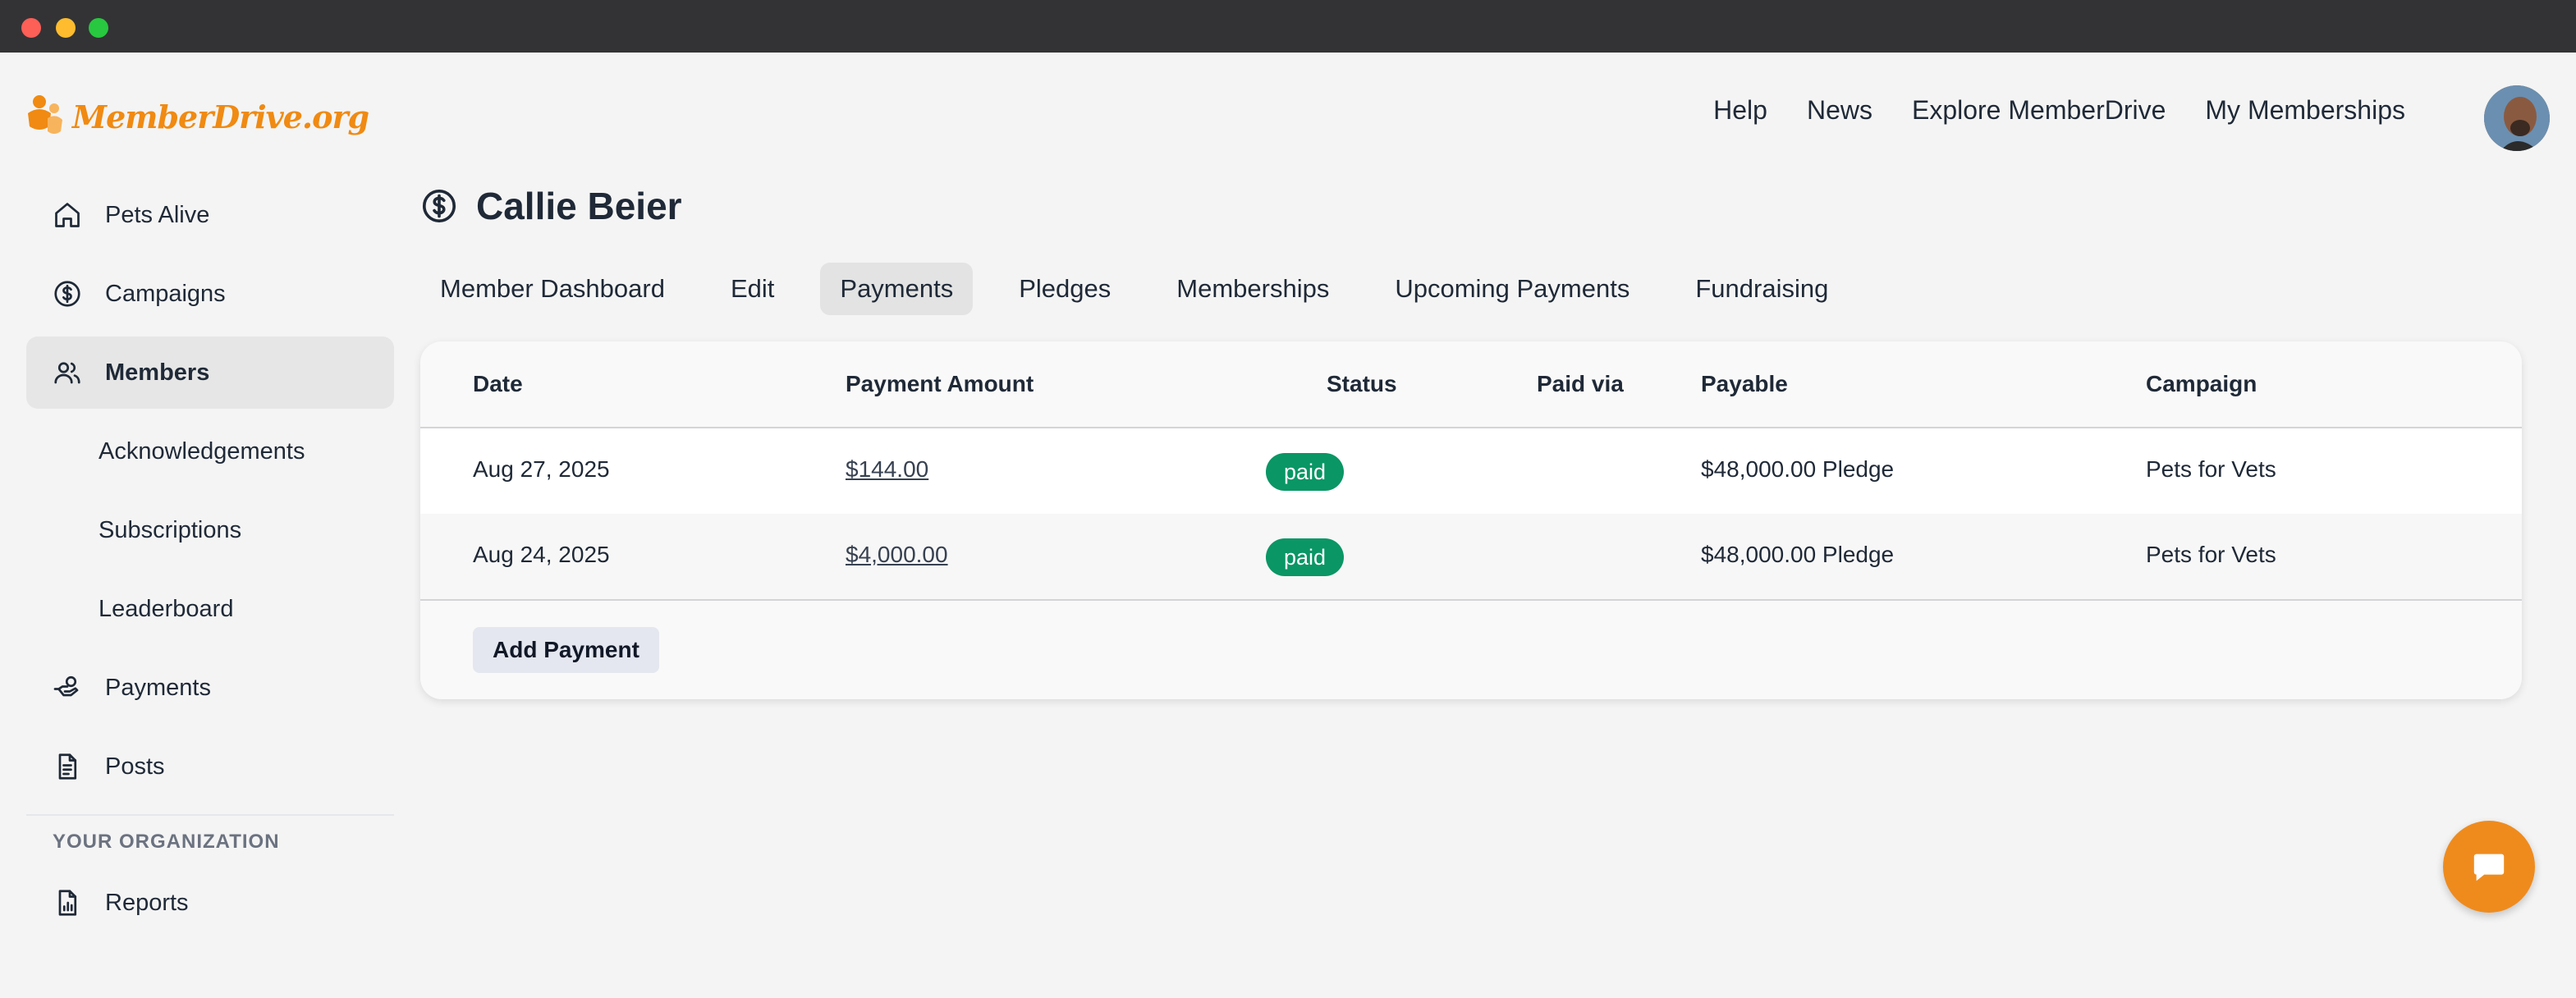 The image size is (2576, 998). What do you see at coordinates (202, 451) in the screenshot?
I see `sidebar-item-label: Acknowledgements` at bounding box center [202, 451].